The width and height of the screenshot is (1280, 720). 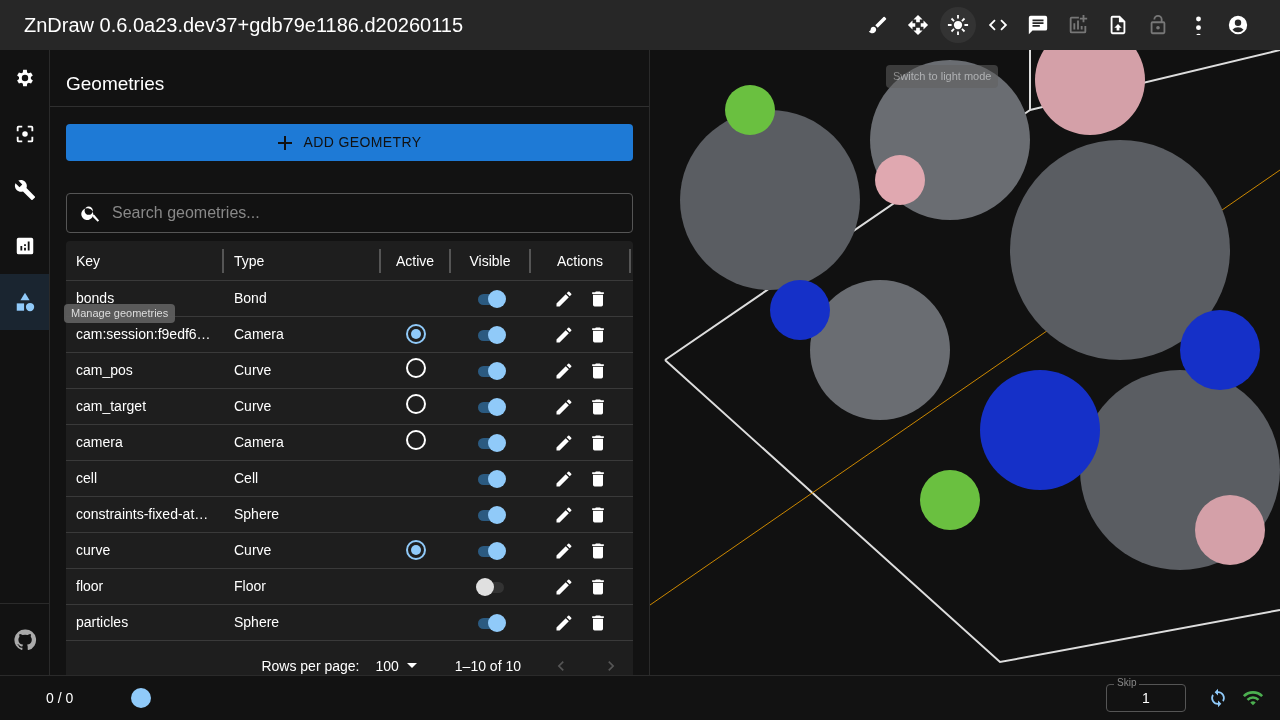 I want to click on sidebar-item, so click(x=24, y=302).